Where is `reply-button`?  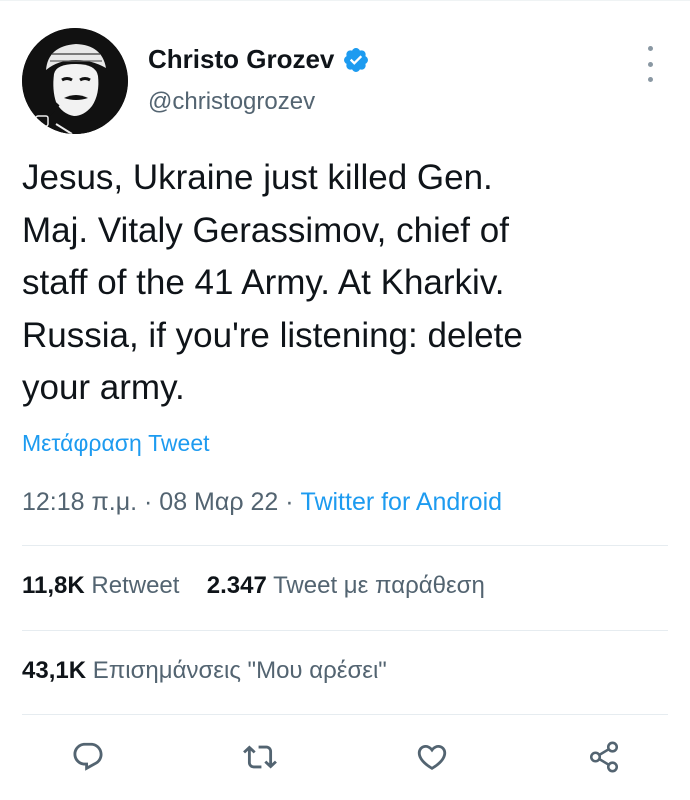
reply-button is located at coordinates (88, 757).